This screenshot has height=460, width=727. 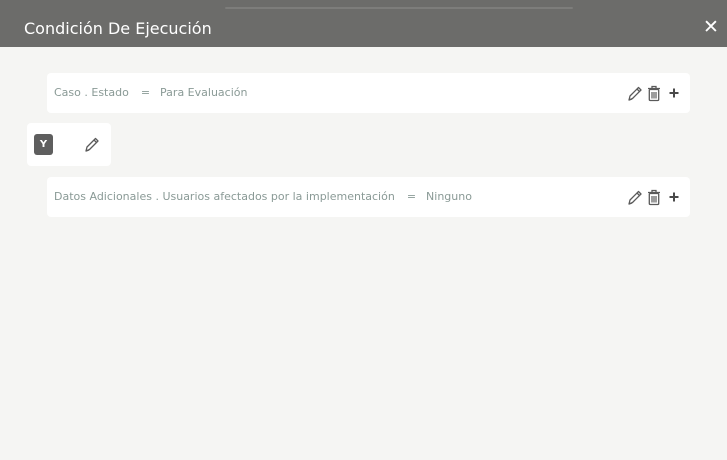 What do you see at coordinates (449, 196) in the screenshot?
I see `condition-value: Ninguno` at bounding box center [449, 196].